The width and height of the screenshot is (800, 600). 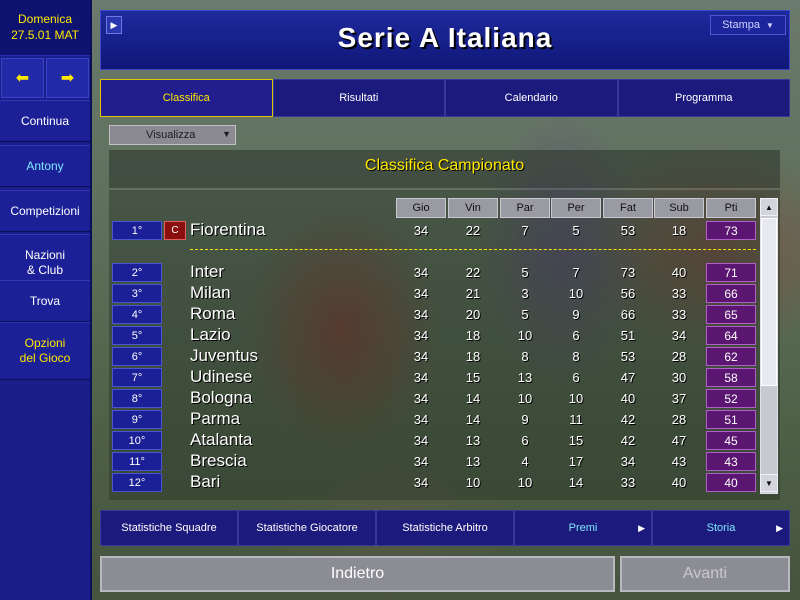 I want to click on stat-cell-per: 10, so click(x=576, y=293).